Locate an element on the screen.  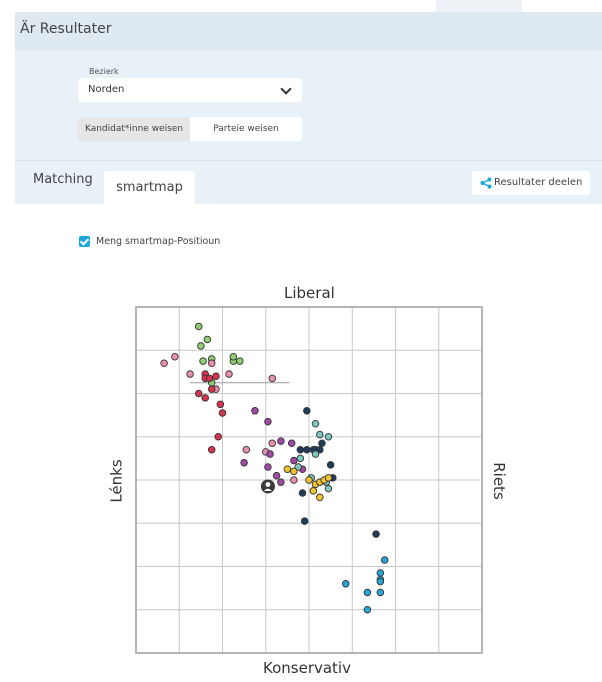
user-position-icon-head is located at coordinates (268, 484).